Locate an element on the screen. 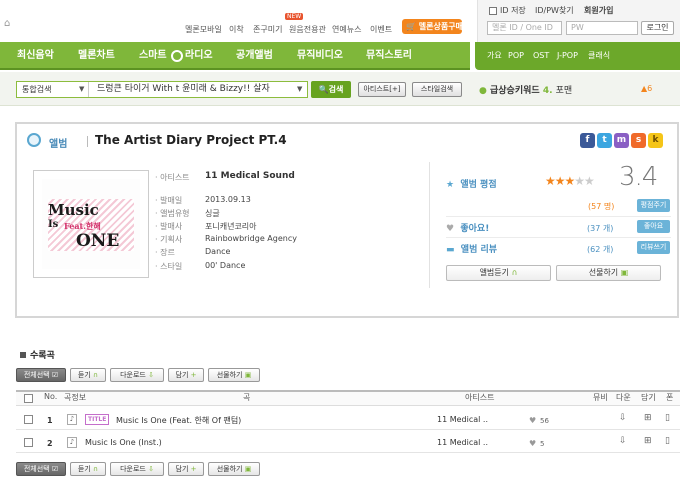 The height and width of the screenshot is (501, 680). track-title: Music Is One (Inst.) is located at coordinates (123, 442).